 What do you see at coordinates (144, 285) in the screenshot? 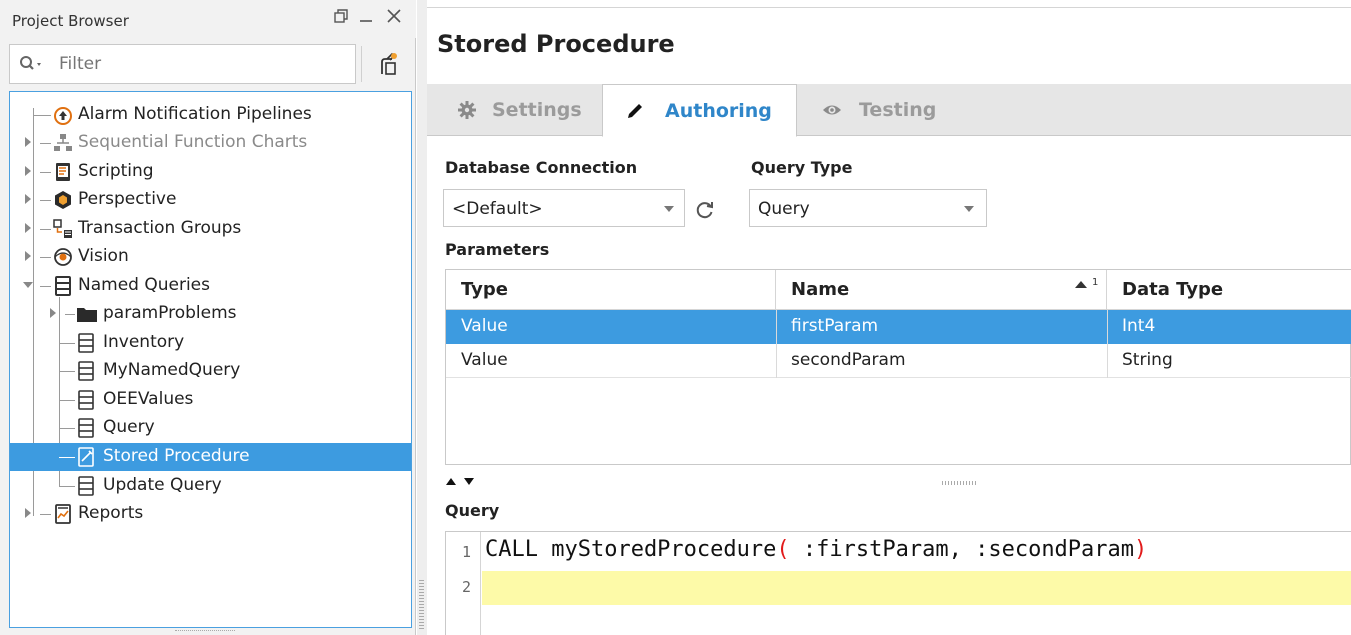
I see `tree-item-label: Named Queries` at bounding box center [144, 285].